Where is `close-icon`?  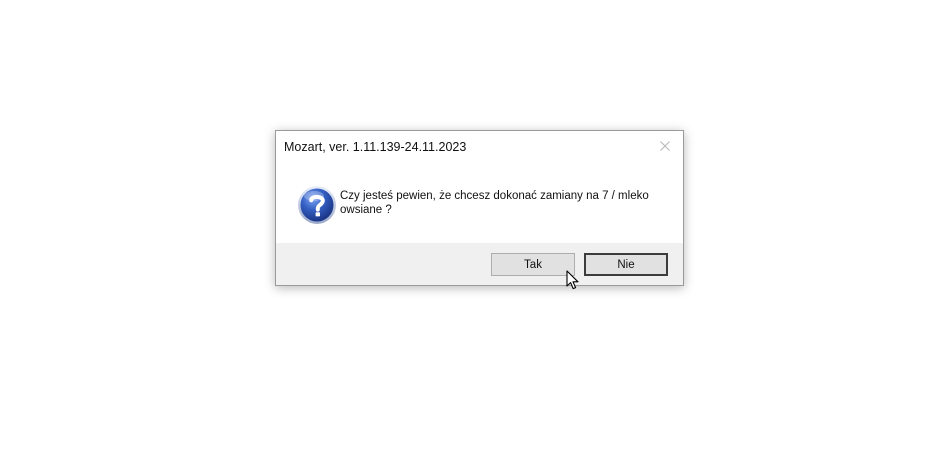 close-icon is located at coordinates (665, 146).